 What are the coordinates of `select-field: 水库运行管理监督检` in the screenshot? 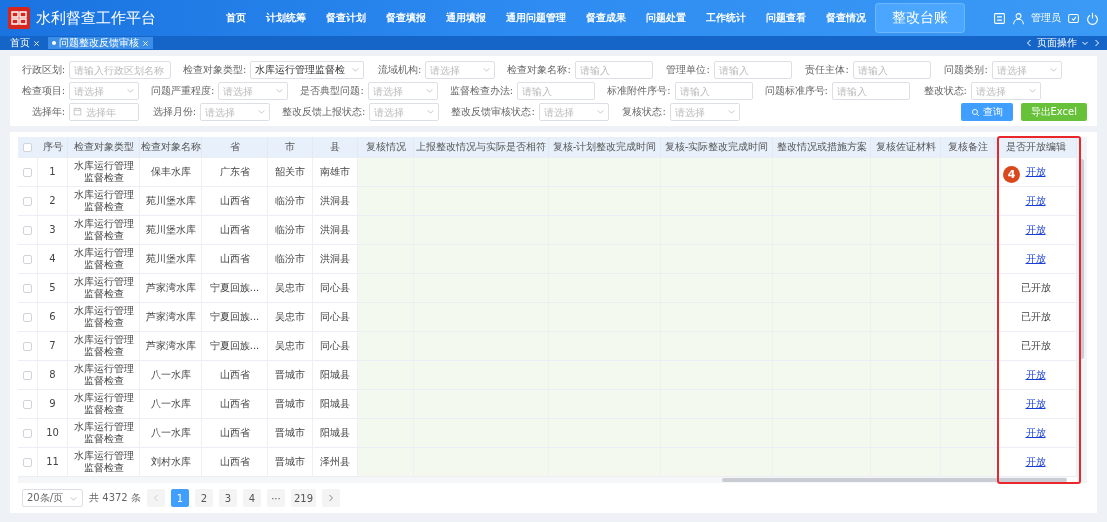 It's located at (307, 70).